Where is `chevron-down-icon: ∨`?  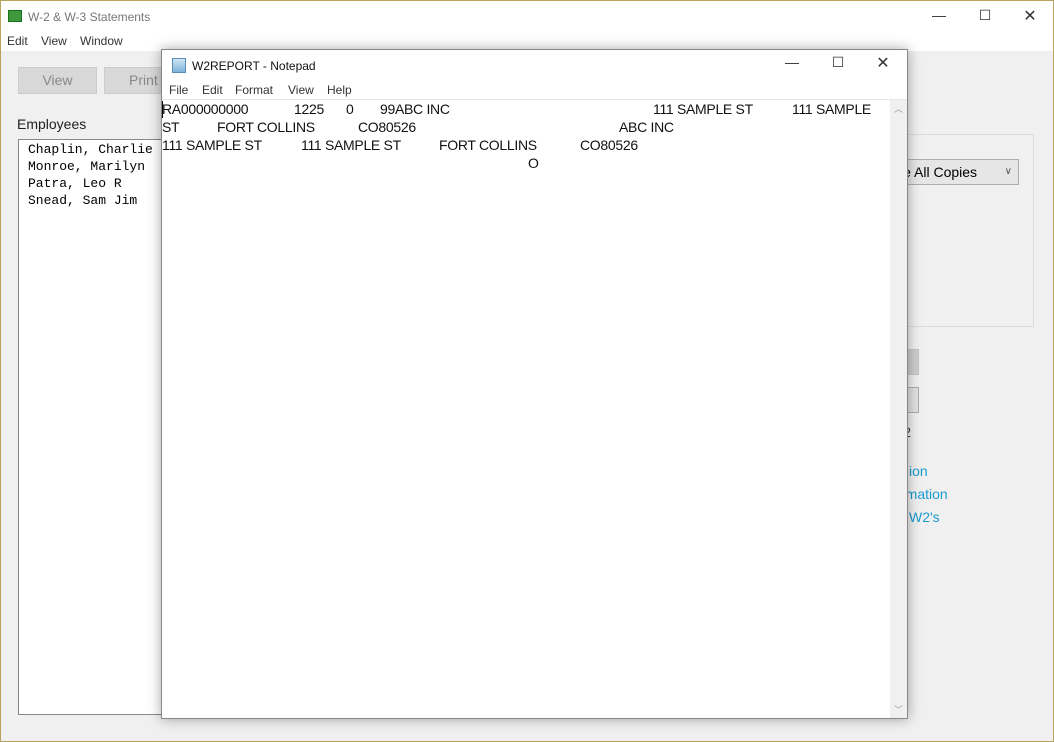 chevron-down-icon: ∨ is located at coordinates (1008, 171).